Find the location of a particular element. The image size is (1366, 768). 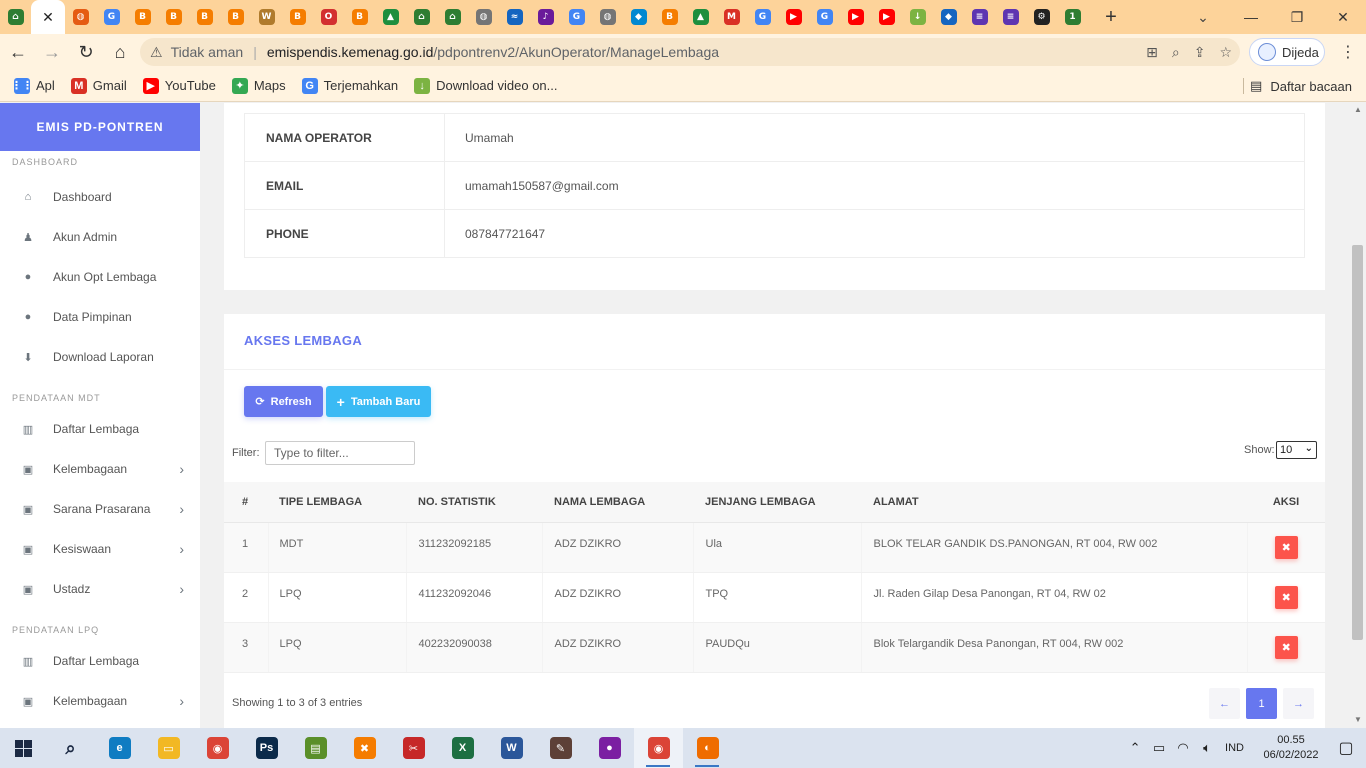

browser-tab: W is located at coordinates (266, 17).